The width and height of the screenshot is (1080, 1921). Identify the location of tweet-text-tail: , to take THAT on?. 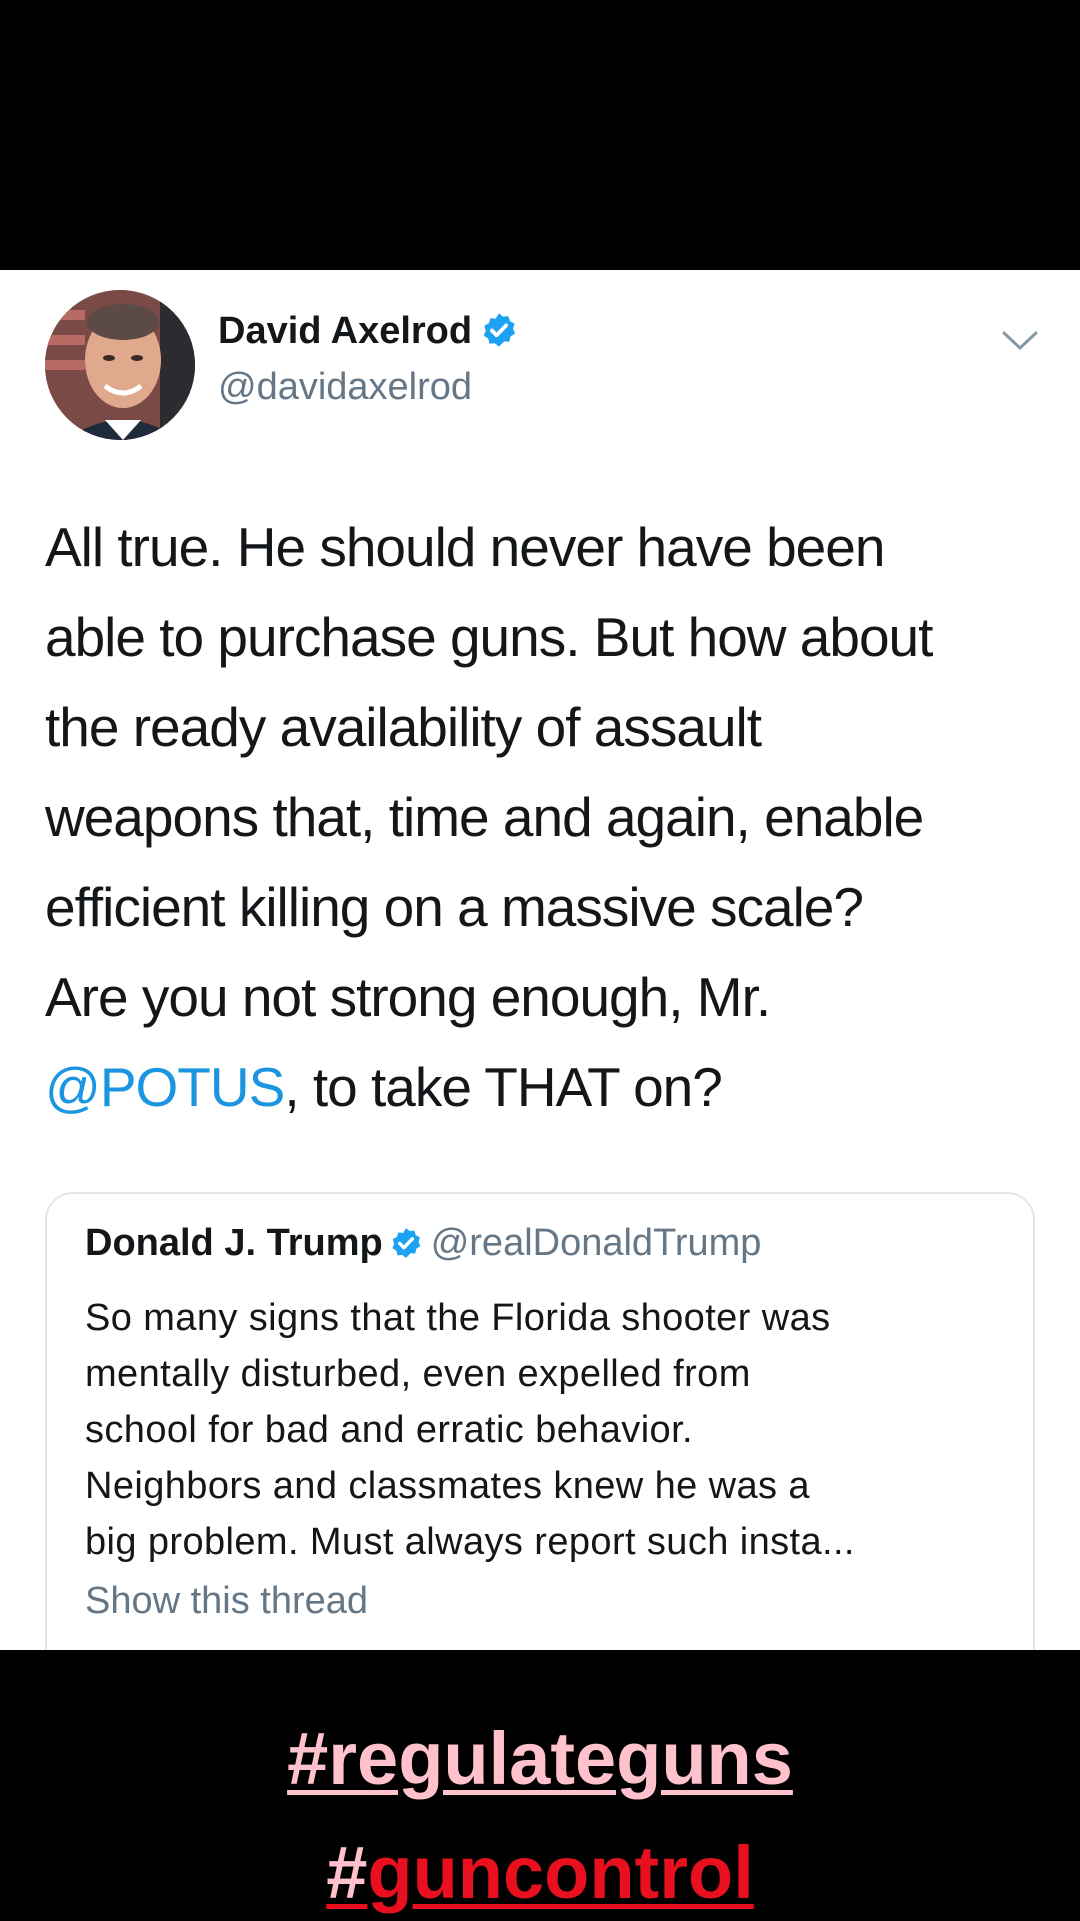
(503, 1087).